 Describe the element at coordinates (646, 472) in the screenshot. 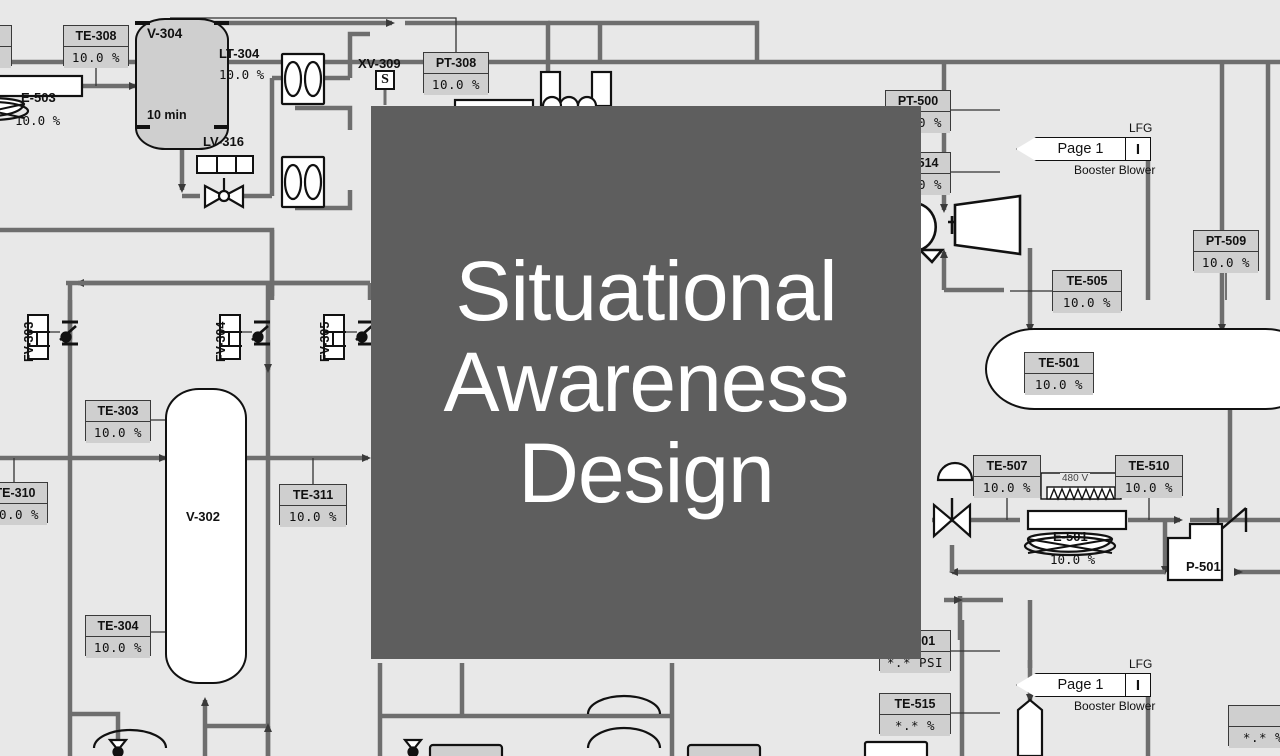

I see `overlay-line-3: Design` at that location.